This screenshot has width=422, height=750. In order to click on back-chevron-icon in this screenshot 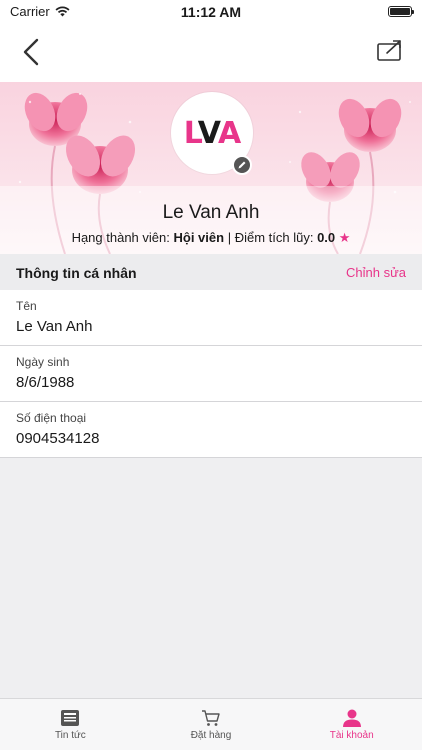, I will do `click(32, 52)`.